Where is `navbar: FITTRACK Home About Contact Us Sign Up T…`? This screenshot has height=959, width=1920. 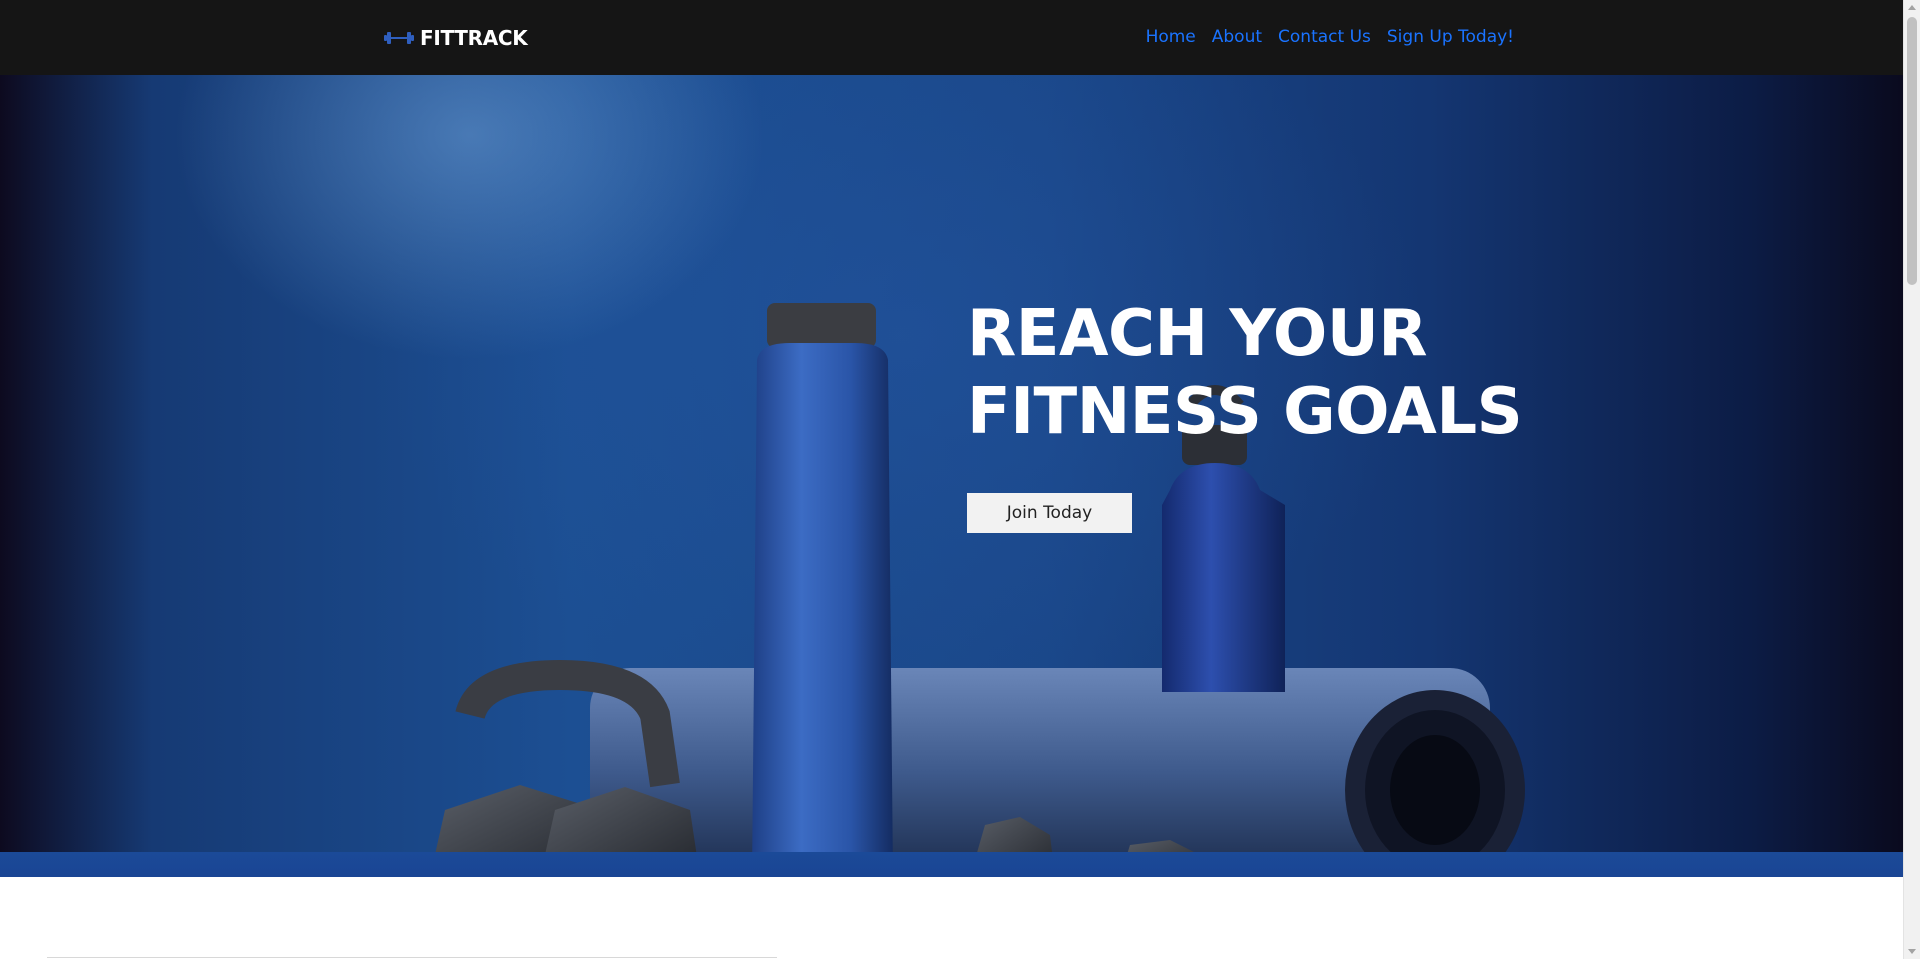 navbar: FITTRACK Home About Contact Us Sign Up T… is located at coordinates (951, 37).